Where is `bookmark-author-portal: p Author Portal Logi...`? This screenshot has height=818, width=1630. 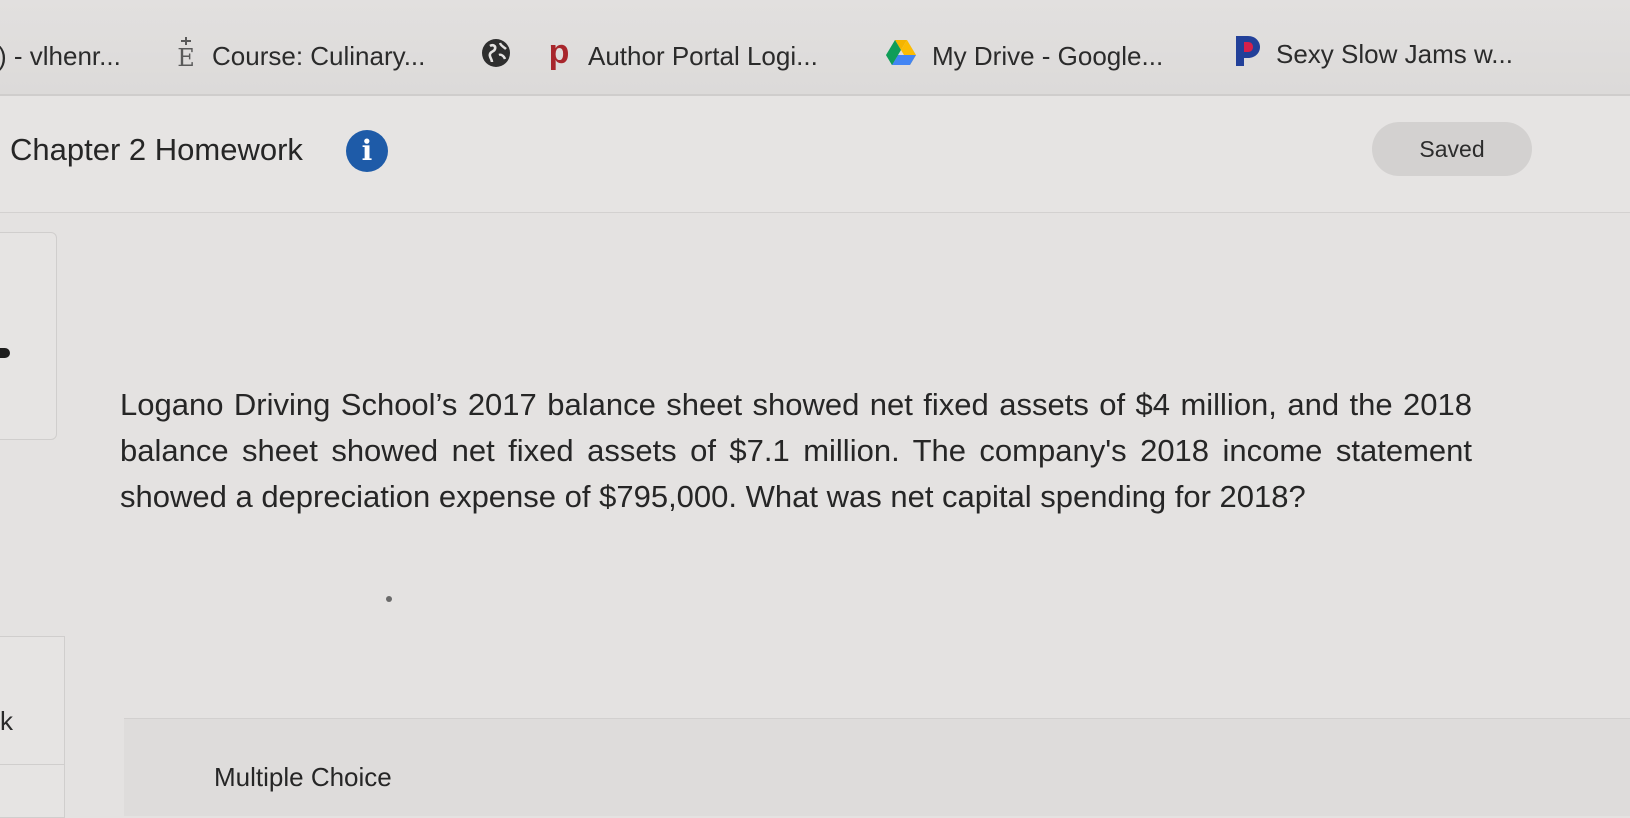
bookmark-author-portal: p Author Portal Logi... is located at coordinates (682, 55).